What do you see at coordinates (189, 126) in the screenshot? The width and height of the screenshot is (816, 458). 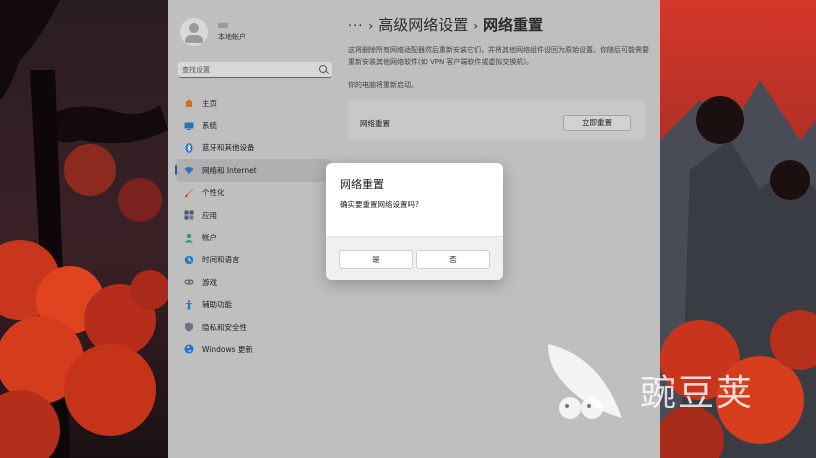 I see `monitor-icon` at bounding box center [189, 126].